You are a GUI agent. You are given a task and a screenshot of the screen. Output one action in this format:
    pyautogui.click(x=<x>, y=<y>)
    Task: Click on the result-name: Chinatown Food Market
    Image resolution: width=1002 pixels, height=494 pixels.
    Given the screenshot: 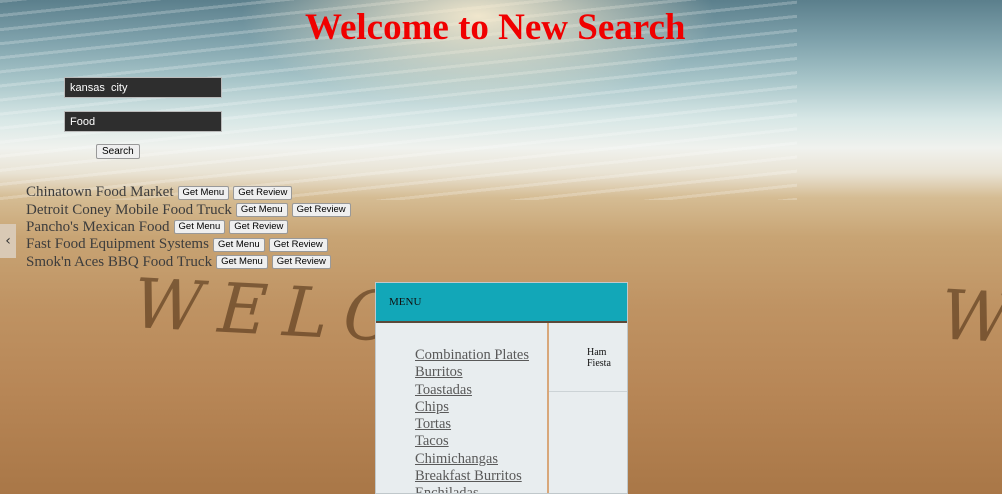 What is the action you would take?
    pyautogui.click(x=100, y=192)
    